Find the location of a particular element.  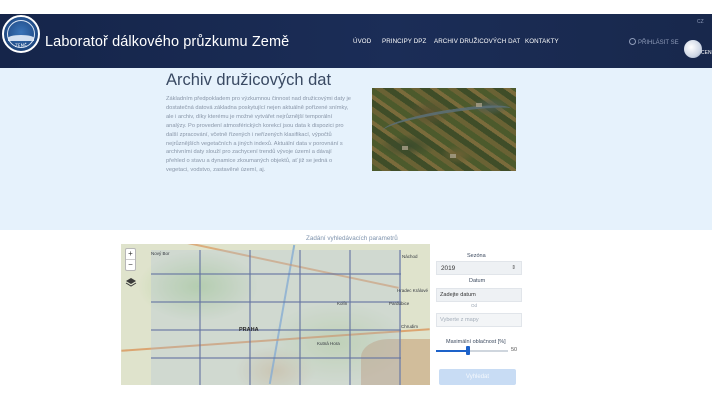

season-label: Sezóna is located at coordinates (476, 256).